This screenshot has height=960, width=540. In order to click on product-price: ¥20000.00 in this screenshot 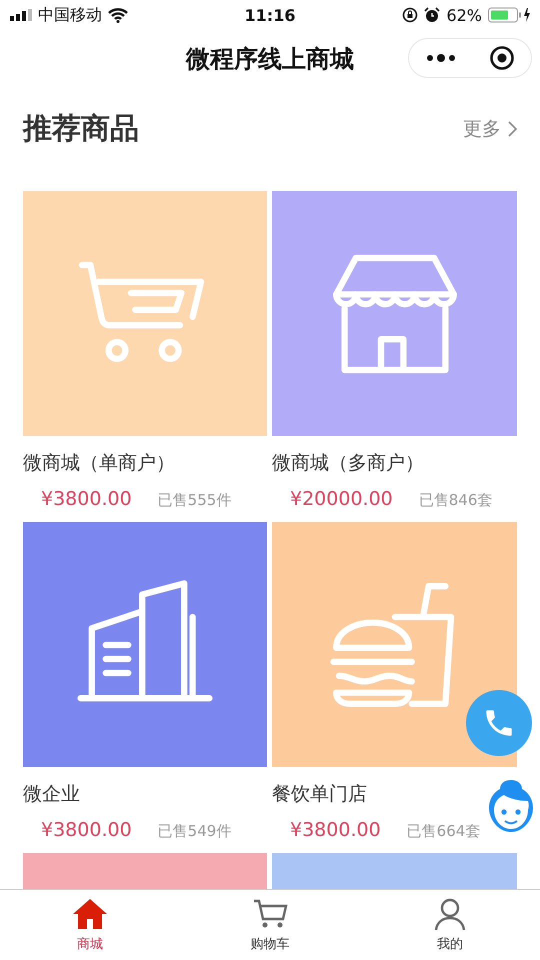, I will do `click(341, 499)`.